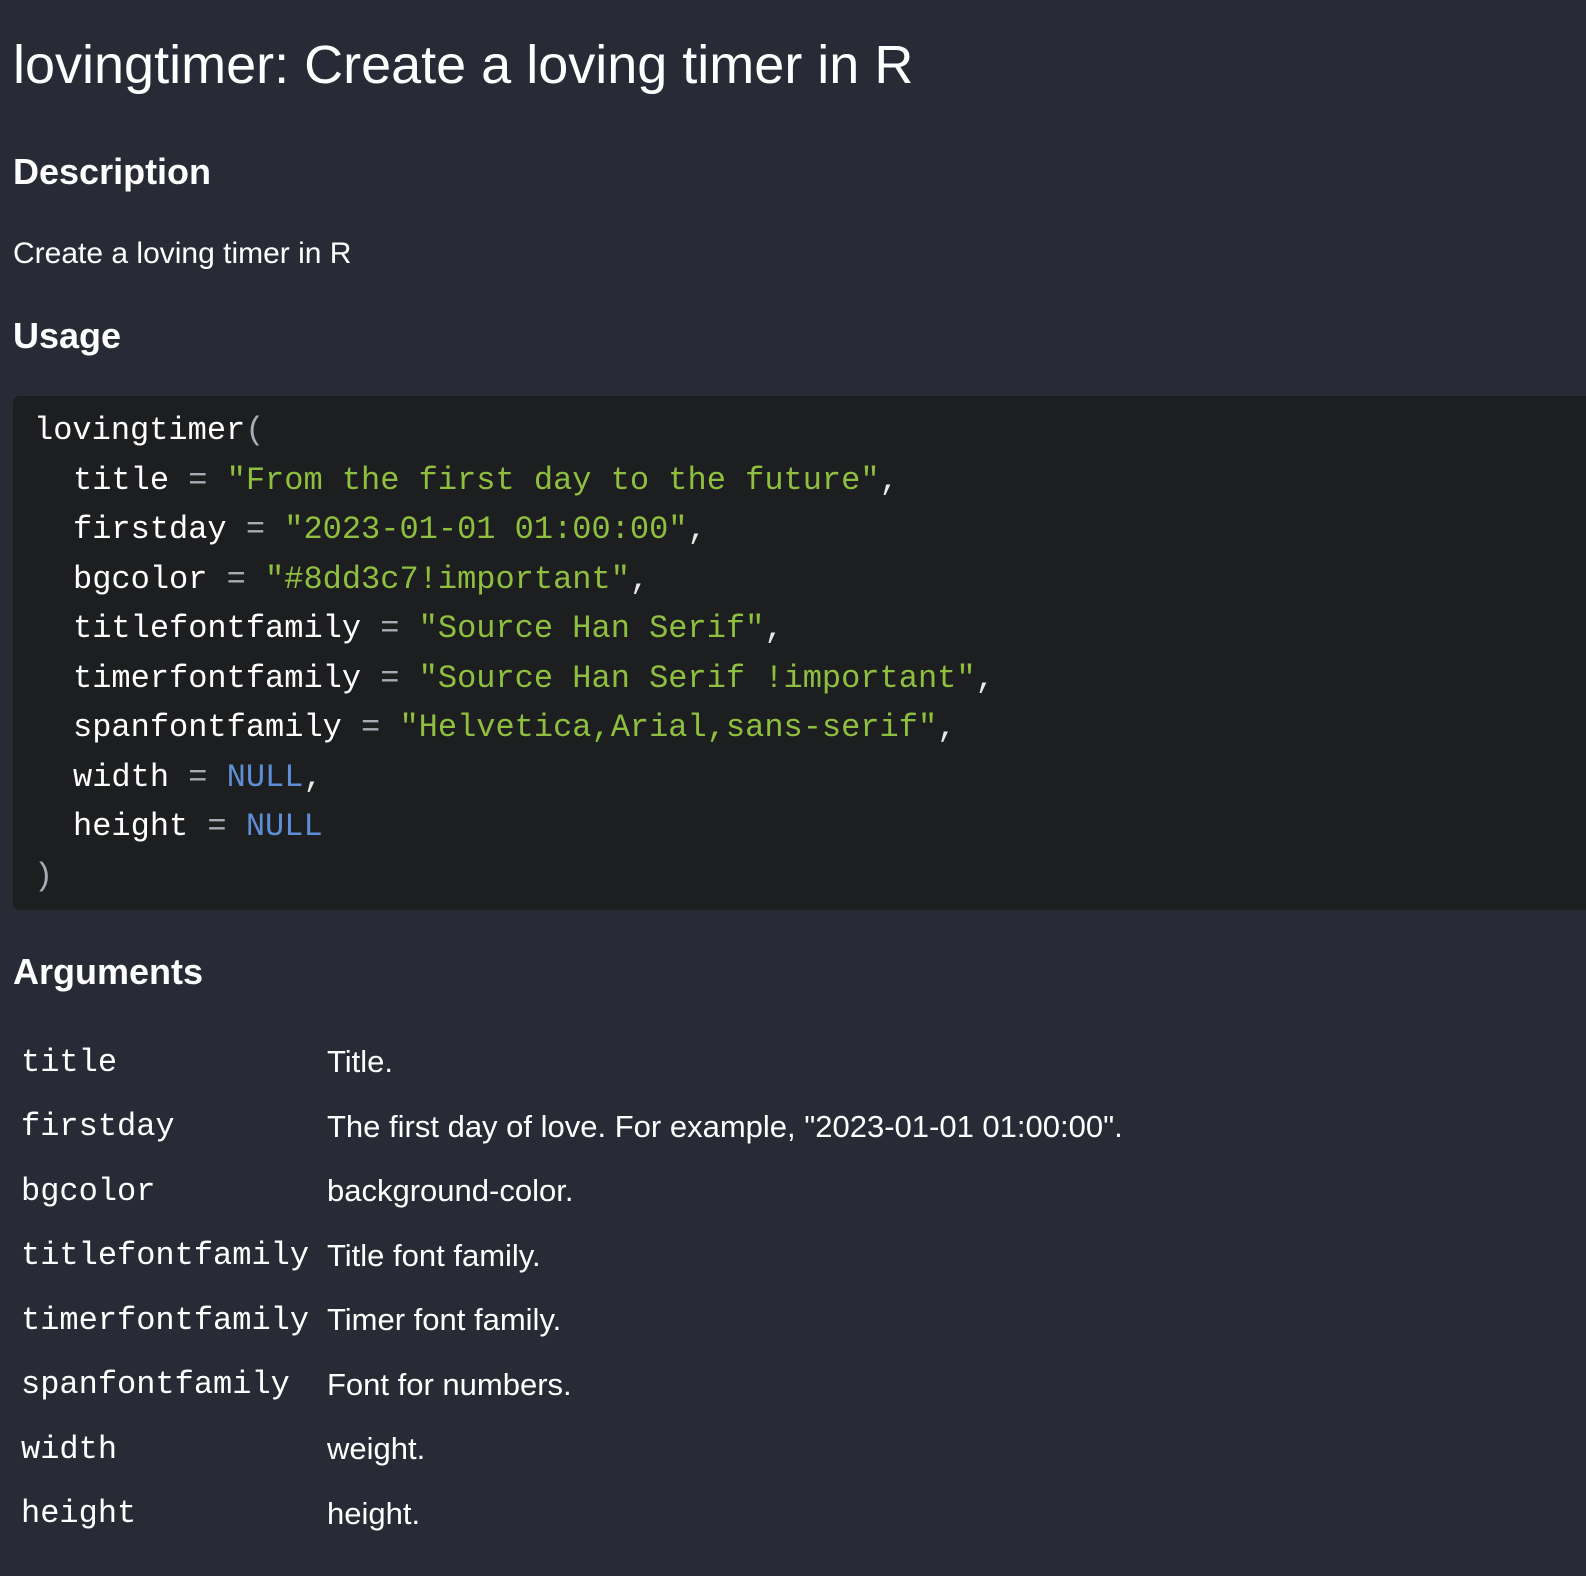 The image size is (1586, 1576). Describe the element at coordinates (108, 971) in the screenshot. I see `arguments-heading: Arguments` at that location.